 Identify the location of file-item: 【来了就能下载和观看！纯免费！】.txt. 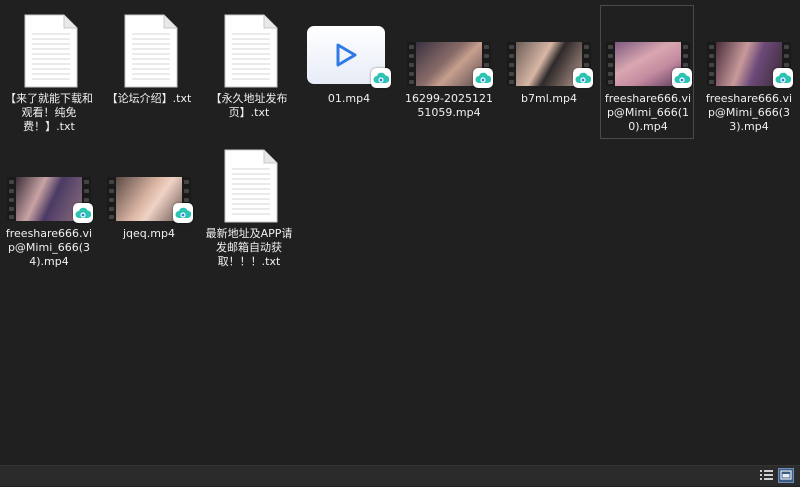
(49, 73).